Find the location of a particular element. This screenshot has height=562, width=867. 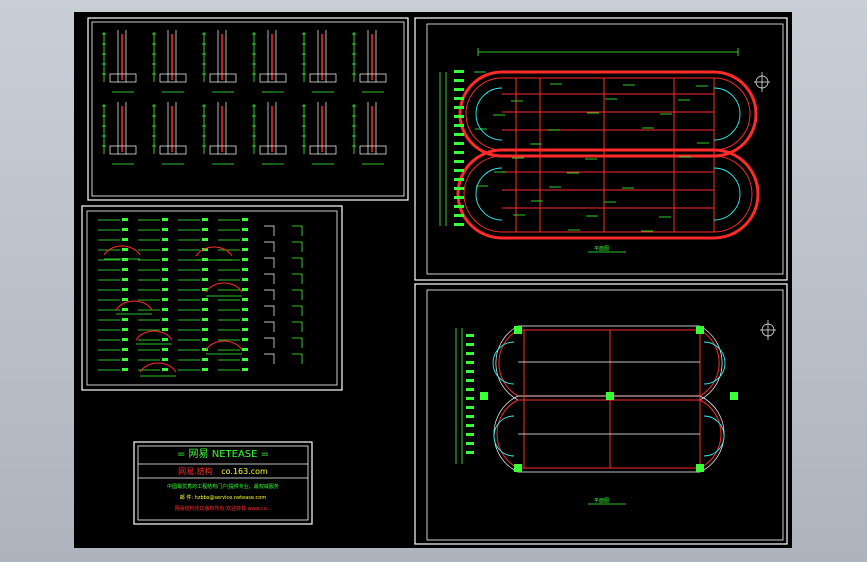

wall-section-details is located at coordinates (244, 97).